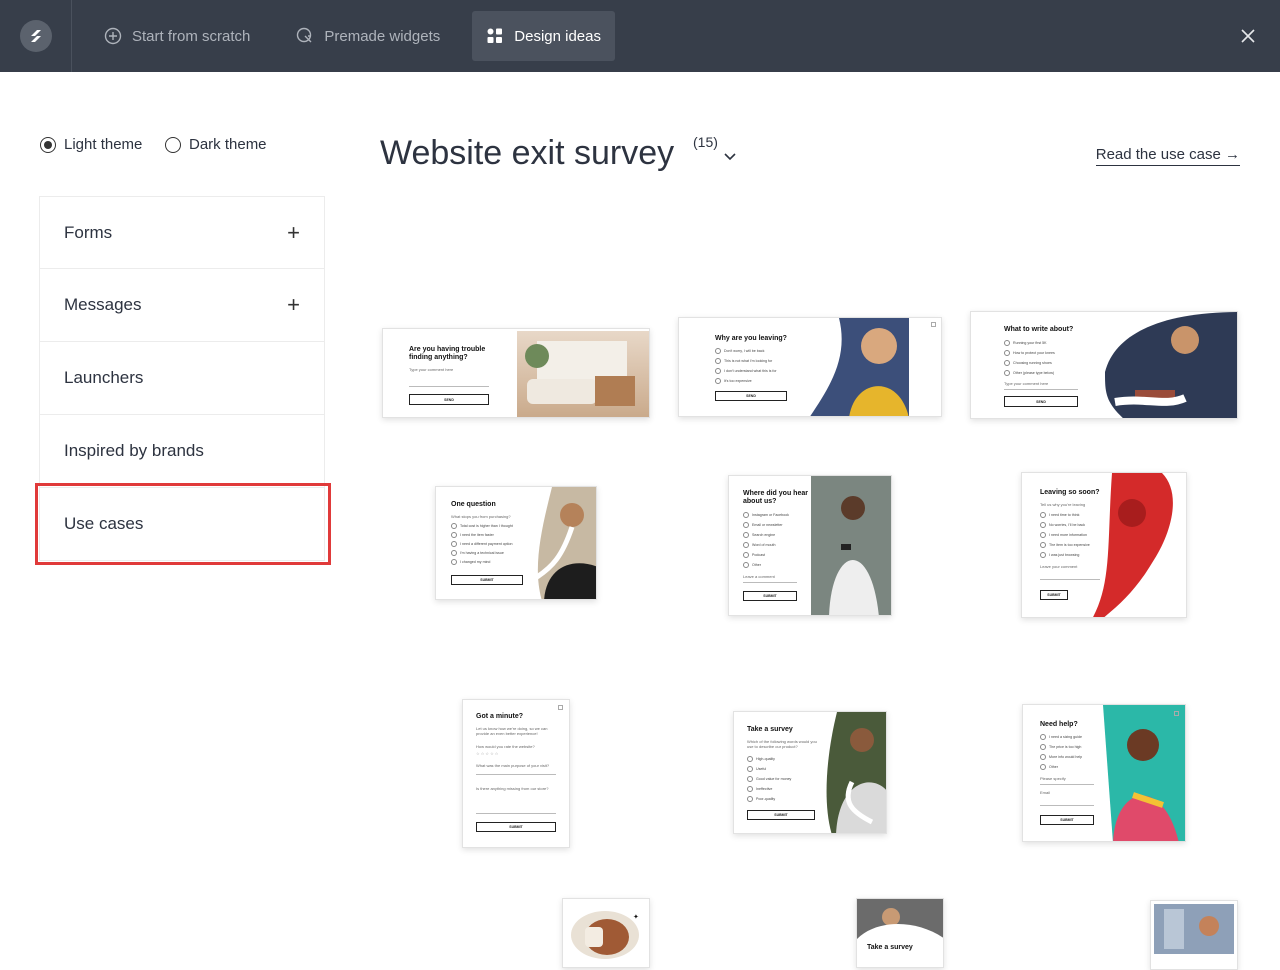  Describe the element at coordinates (1059, 555) in the screenshot. I see `card-option: I was just browsing` at that location.